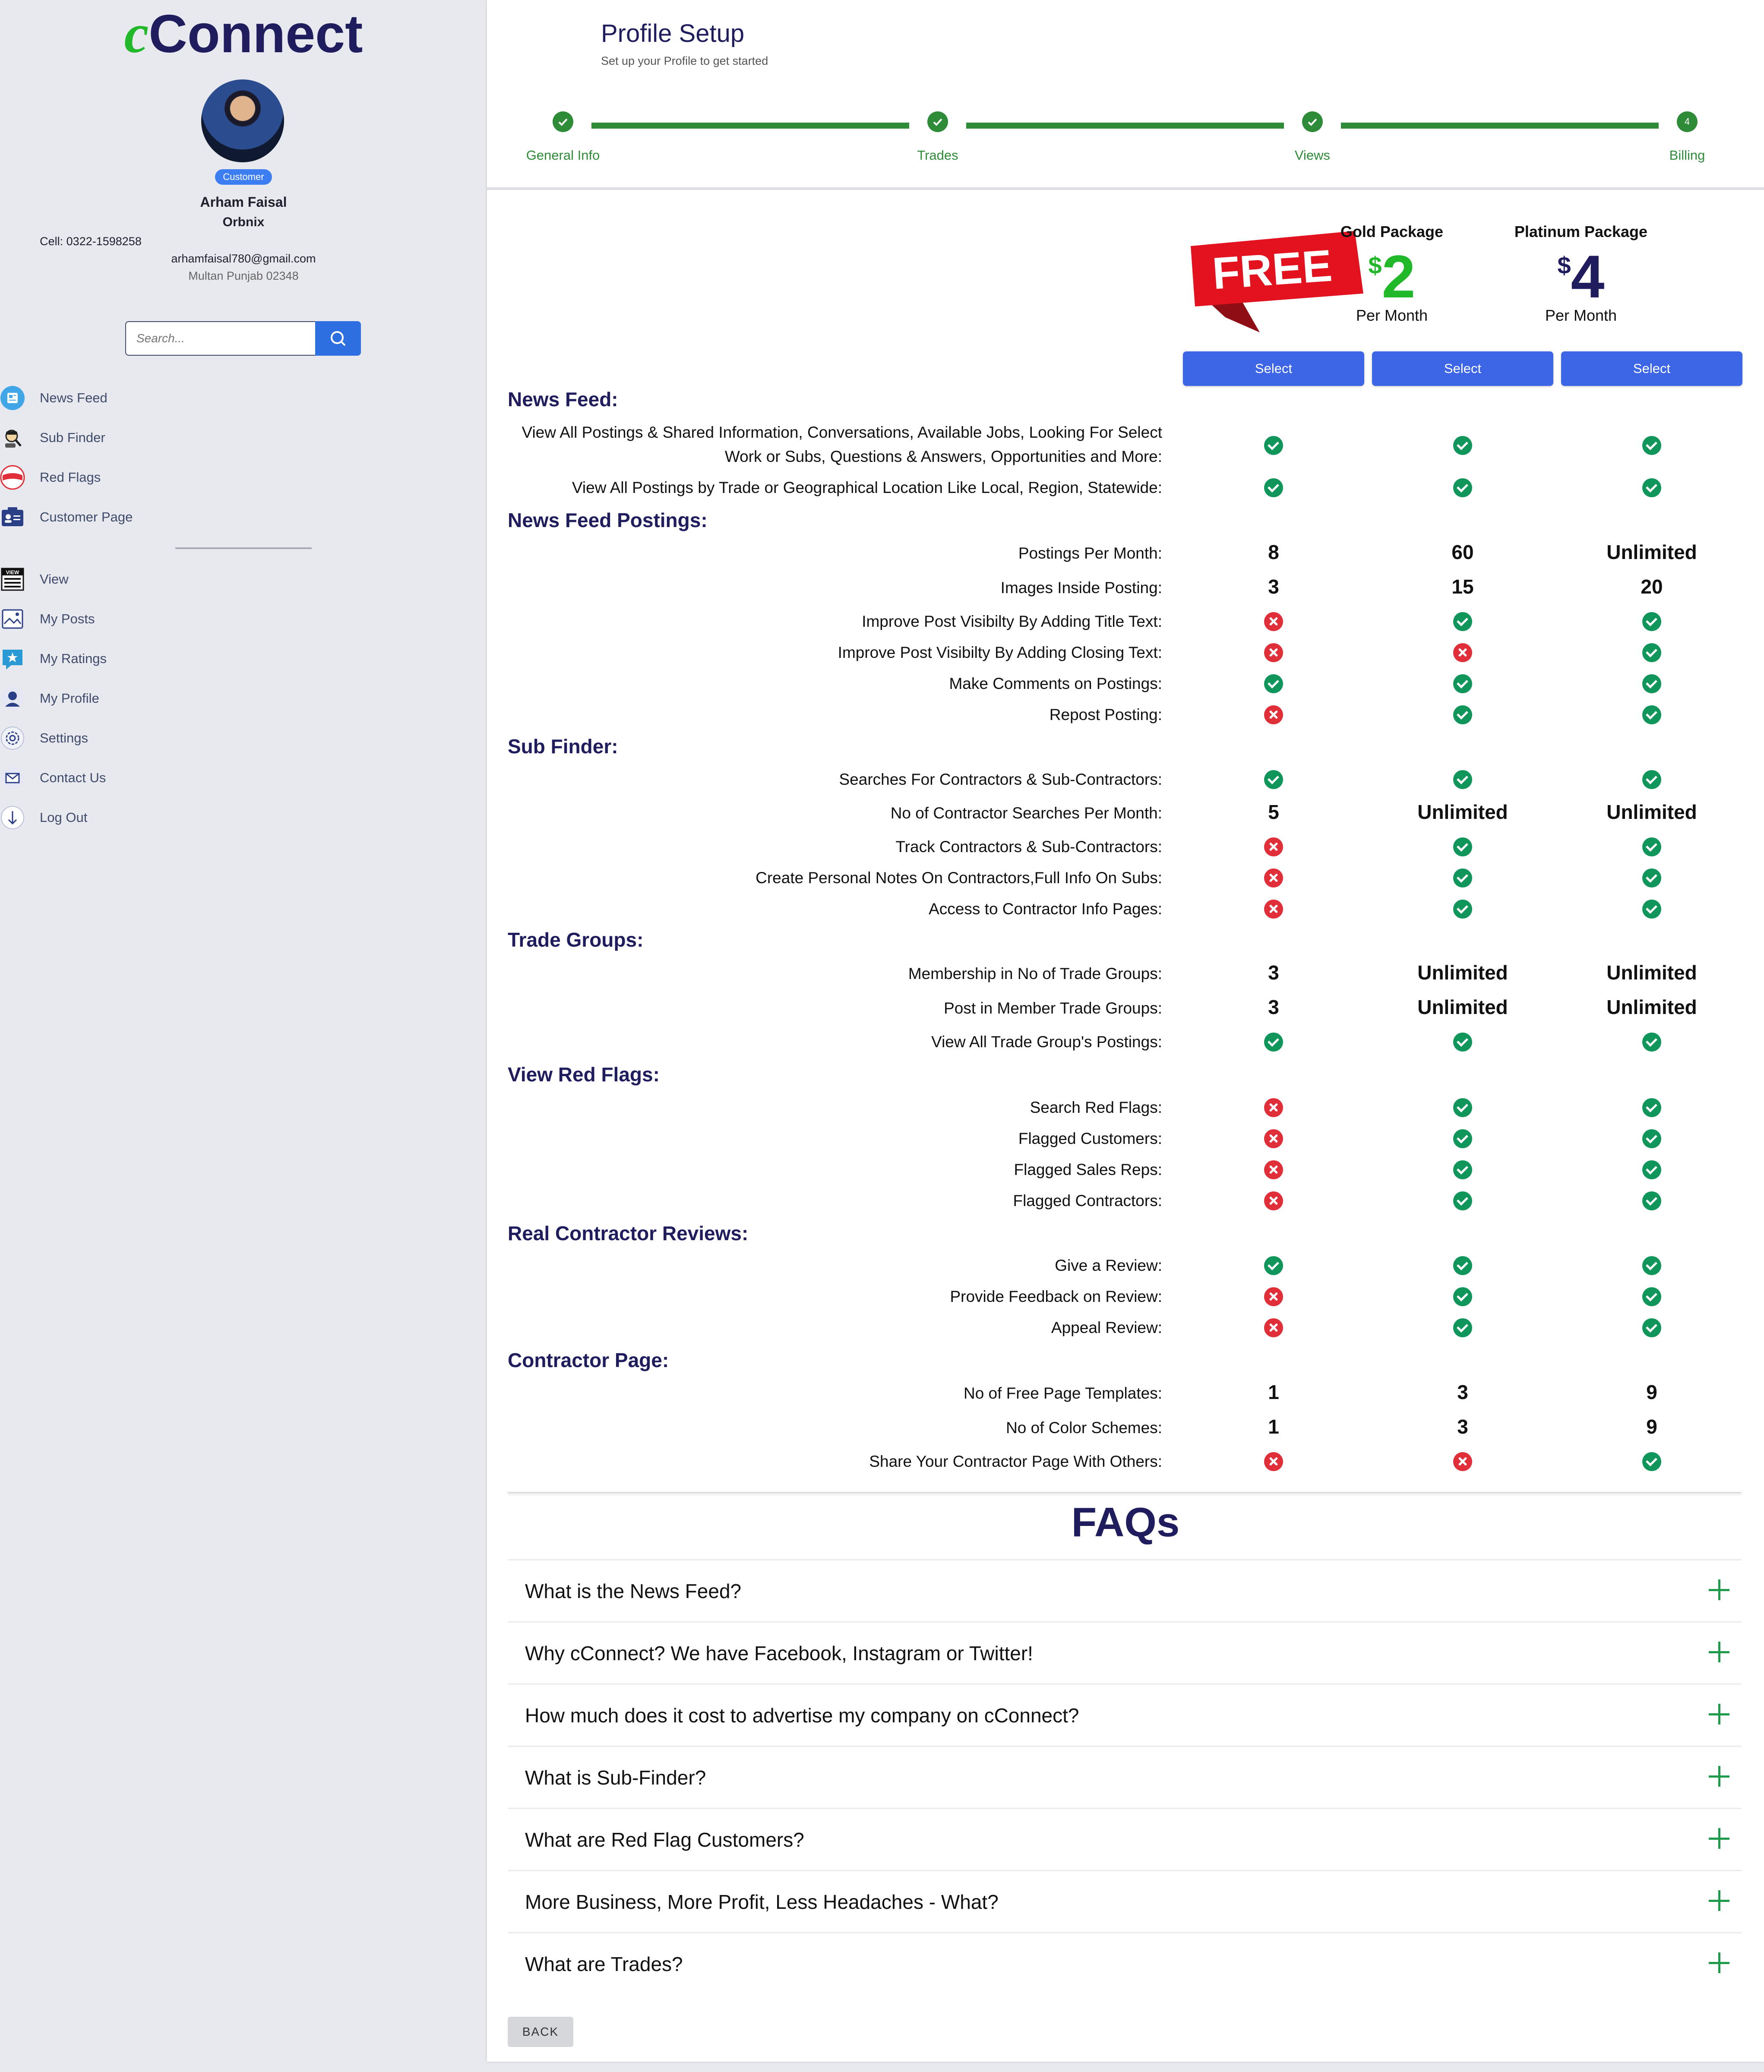 This screenshot has width=1764, height=2072. Describe the element at coordinates (12, 579) in the screenshot. I see `view-icon: VIEW` at that location.